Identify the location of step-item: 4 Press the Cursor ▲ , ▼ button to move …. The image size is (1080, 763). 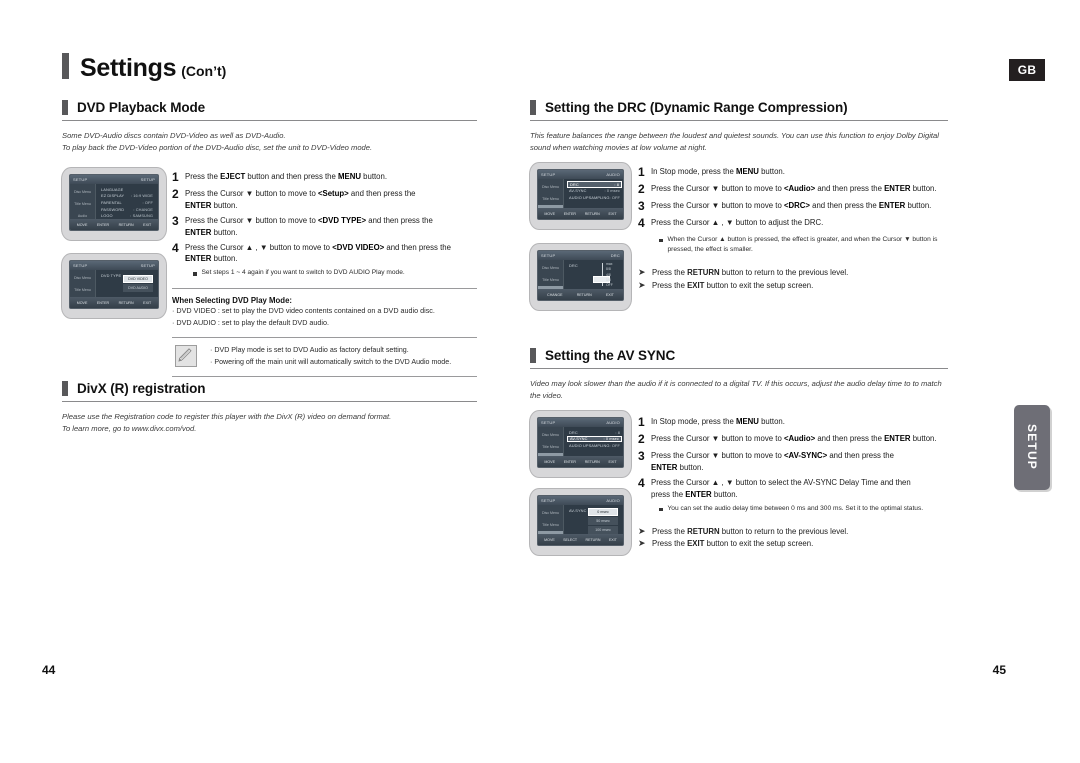
(324, 253).